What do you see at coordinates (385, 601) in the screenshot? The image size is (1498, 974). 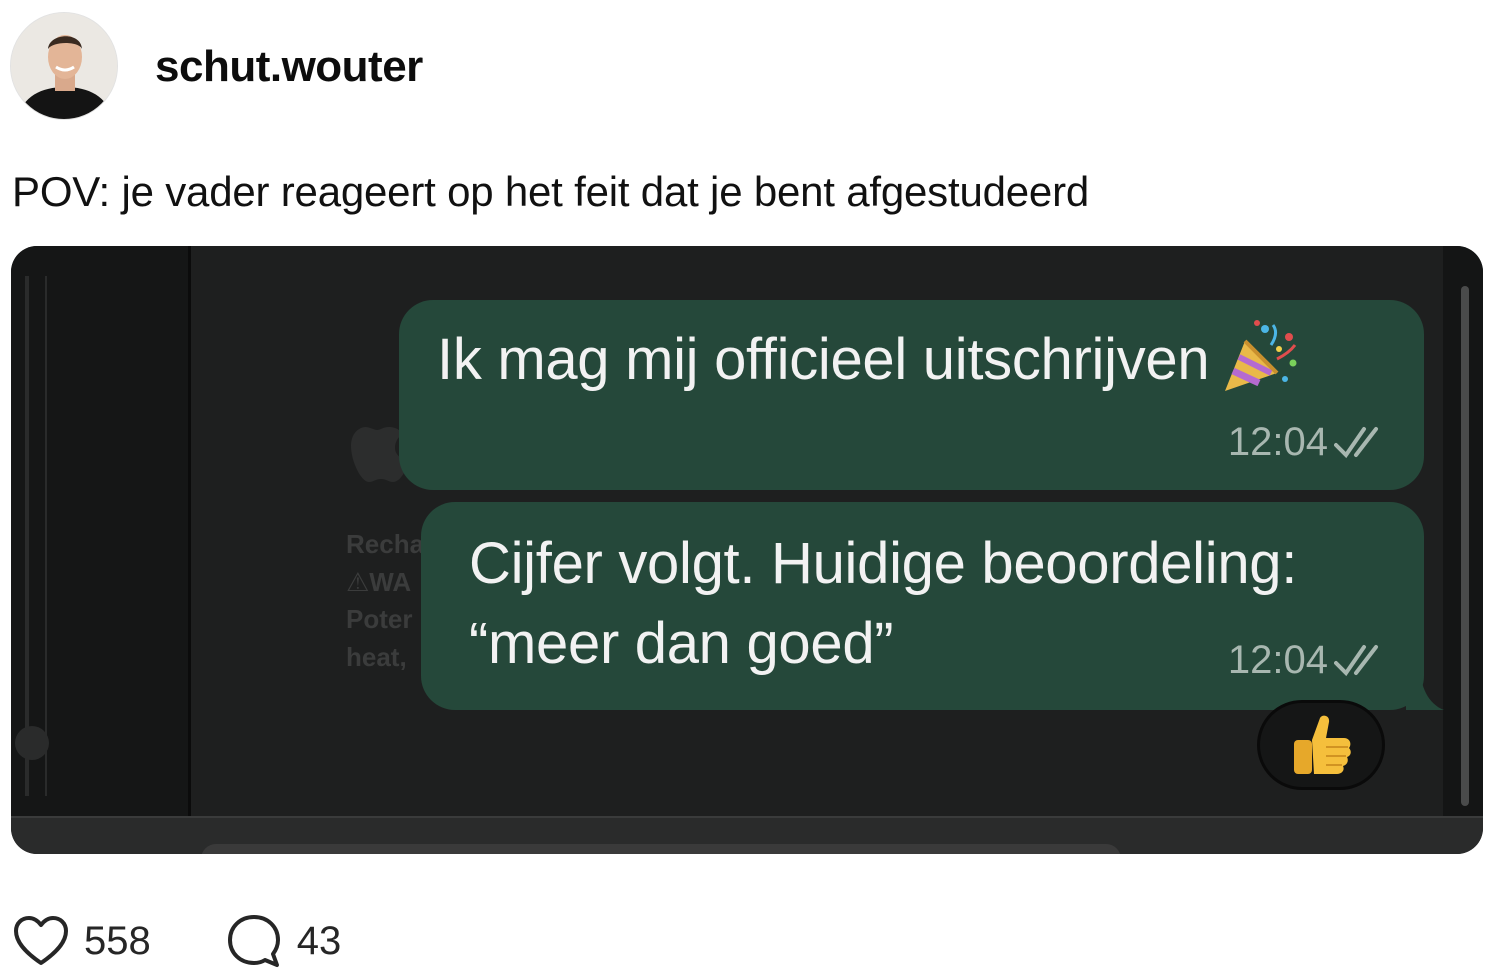 I see `background-text: Recha ⚠WA Poter heat,` at bounding box center [385, 601].